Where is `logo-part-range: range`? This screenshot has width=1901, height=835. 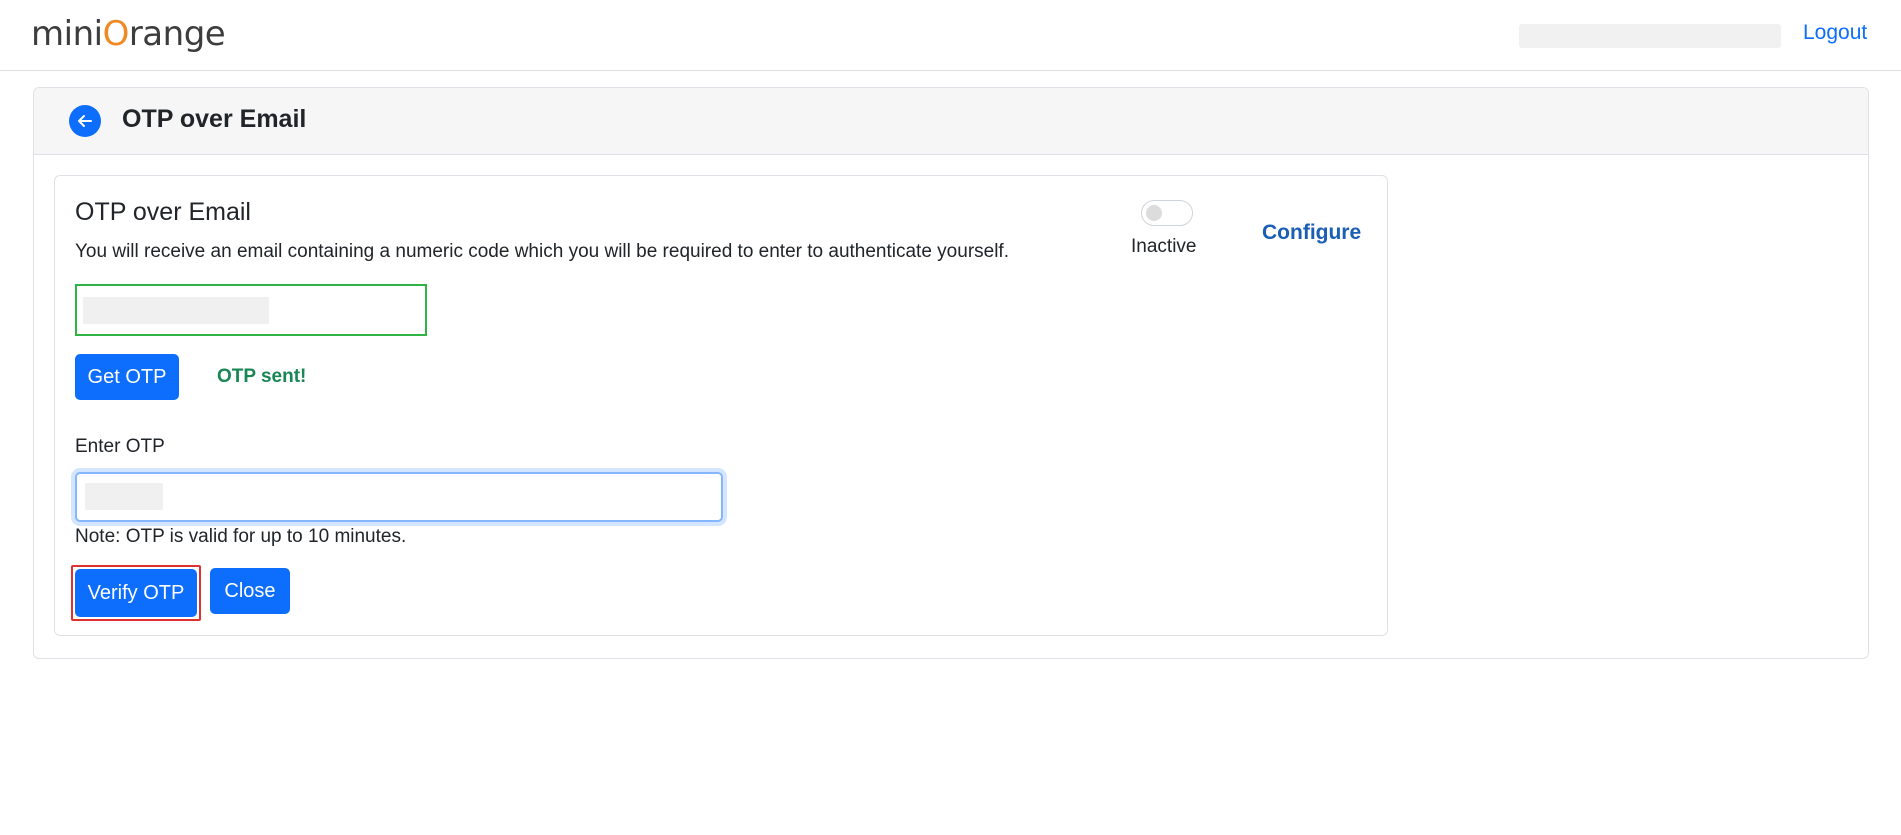
logo-part-range: range is located at coordinates (177, 34).